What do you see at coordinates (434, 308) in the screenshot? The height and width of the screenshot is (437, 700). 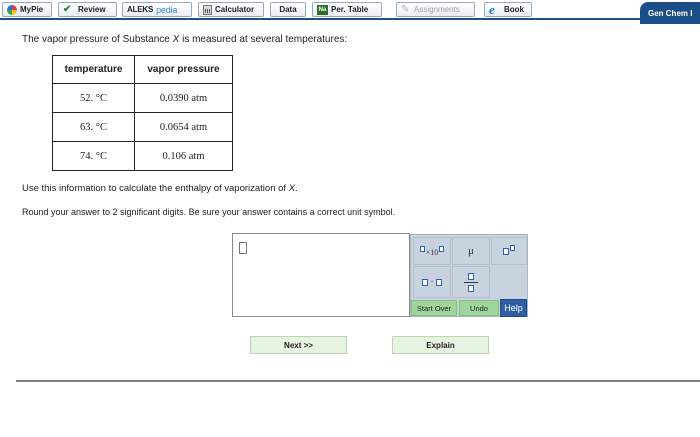 I see `start-over-button: Start Over` at bounding box center [434, 308].